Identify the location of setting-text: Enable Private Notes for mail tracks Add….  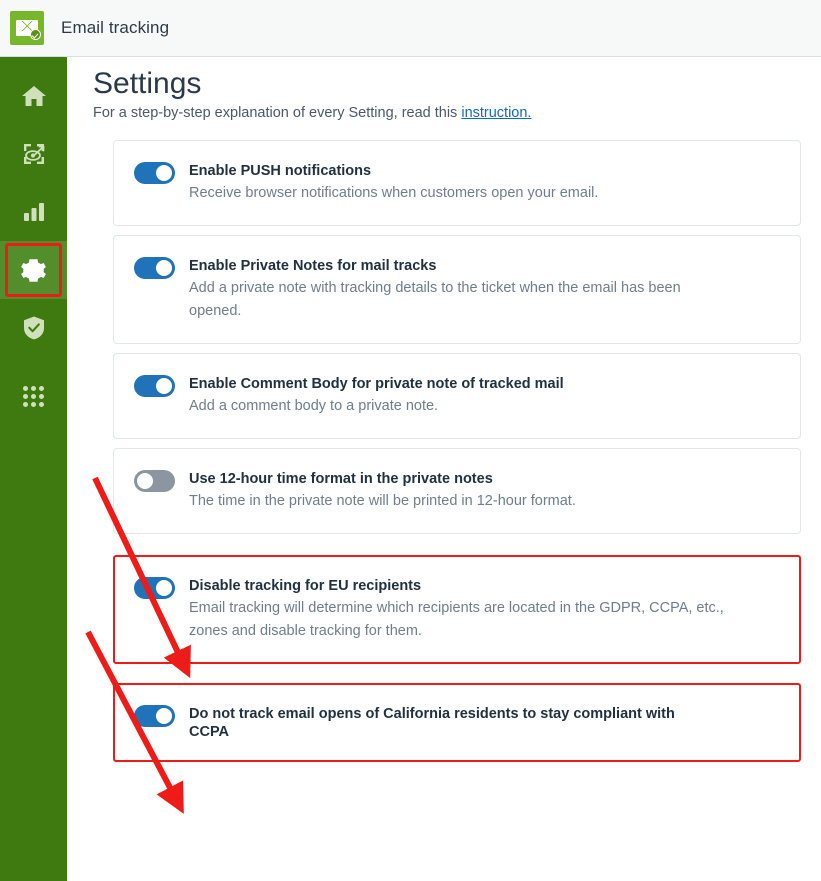
(485, 289).